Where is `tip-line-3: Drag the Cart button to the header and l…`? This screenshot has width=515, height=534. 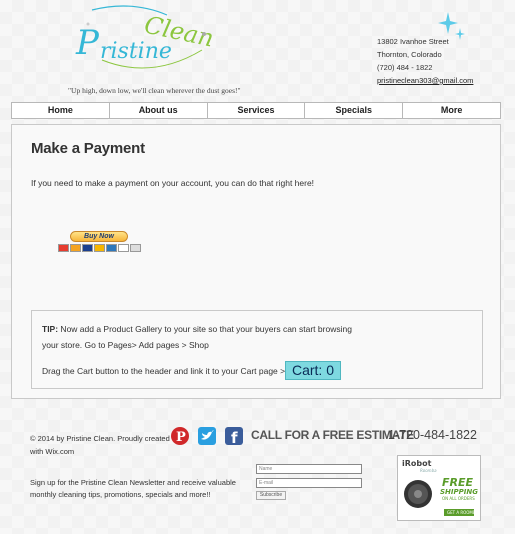
tip-line-3: Drag the Cart button to the header and l… is located at coordinates (166, 371).